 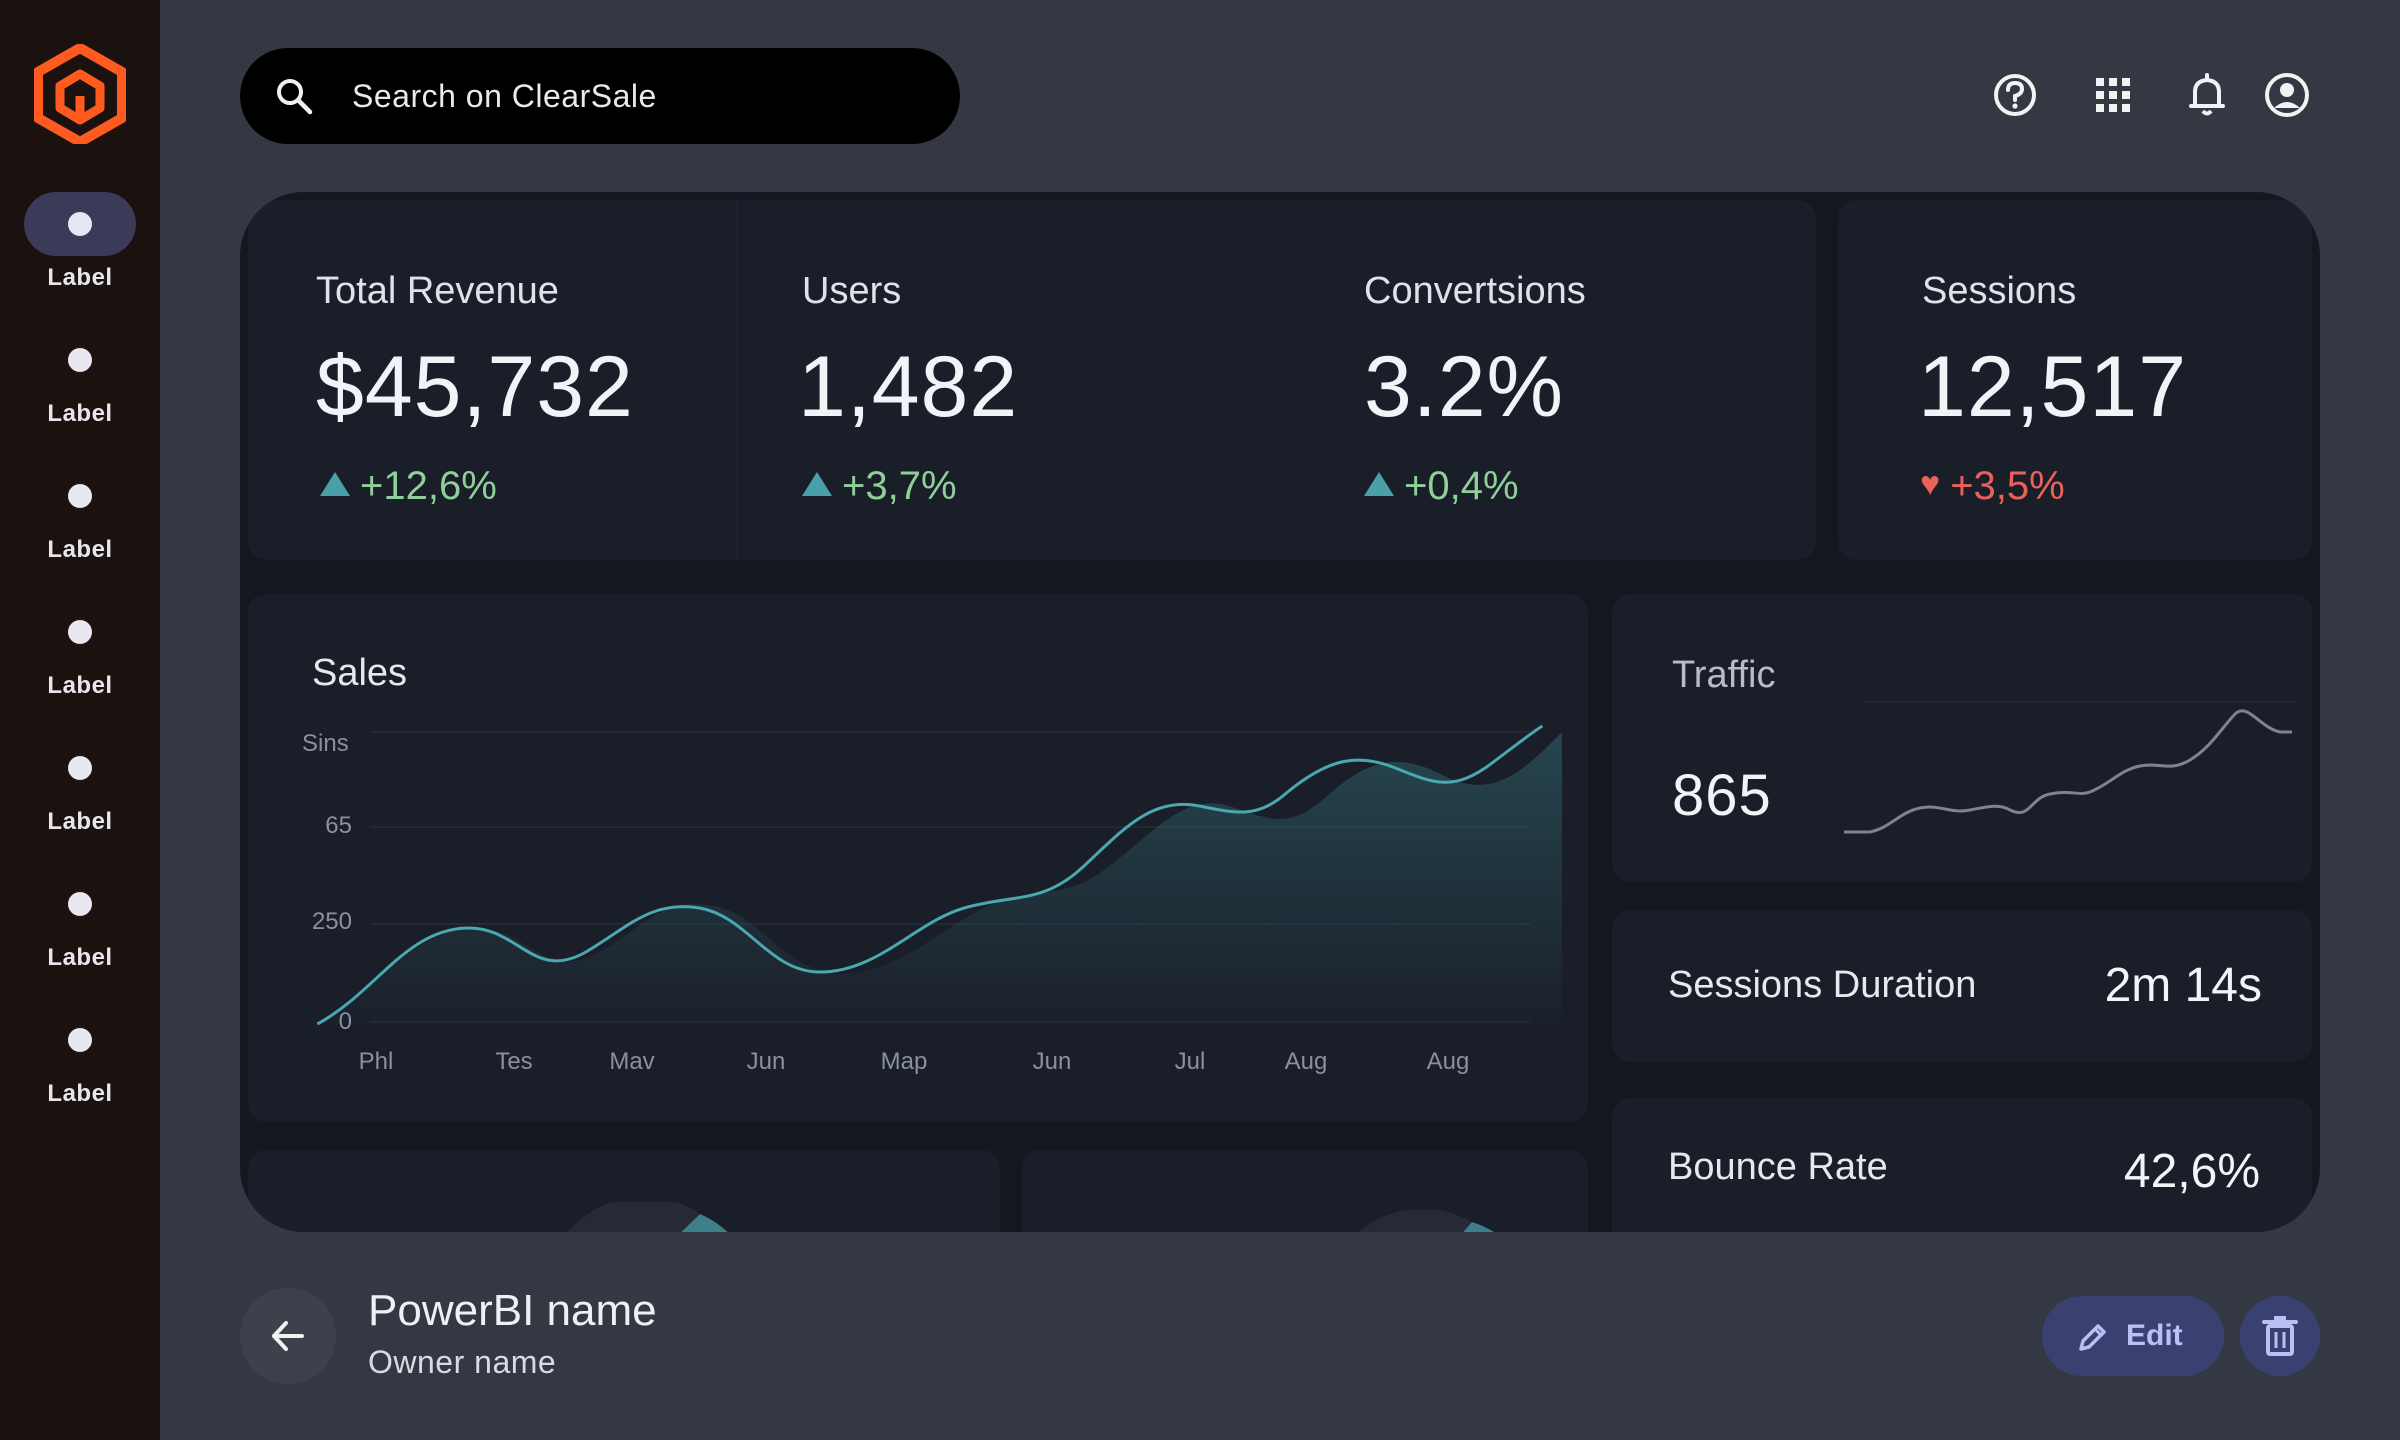 I want to click on arrow-left-icon, so click(x=288, y=1336).